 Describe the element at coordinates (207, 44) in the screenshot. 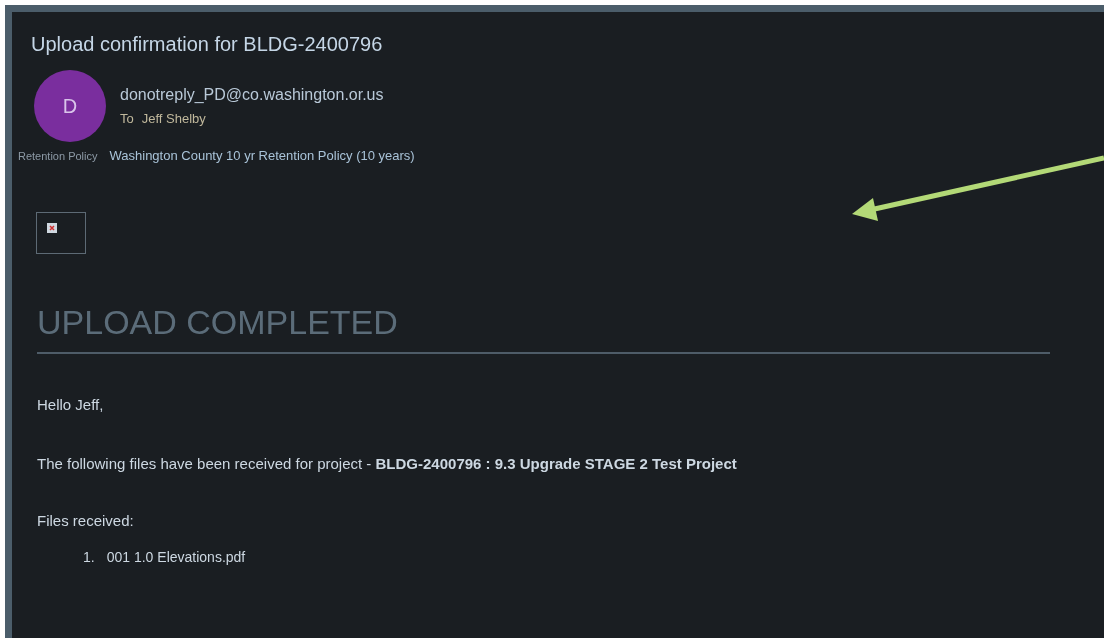

I see `email-subject: Upload confirmation for BLDG-2400796` at that location.